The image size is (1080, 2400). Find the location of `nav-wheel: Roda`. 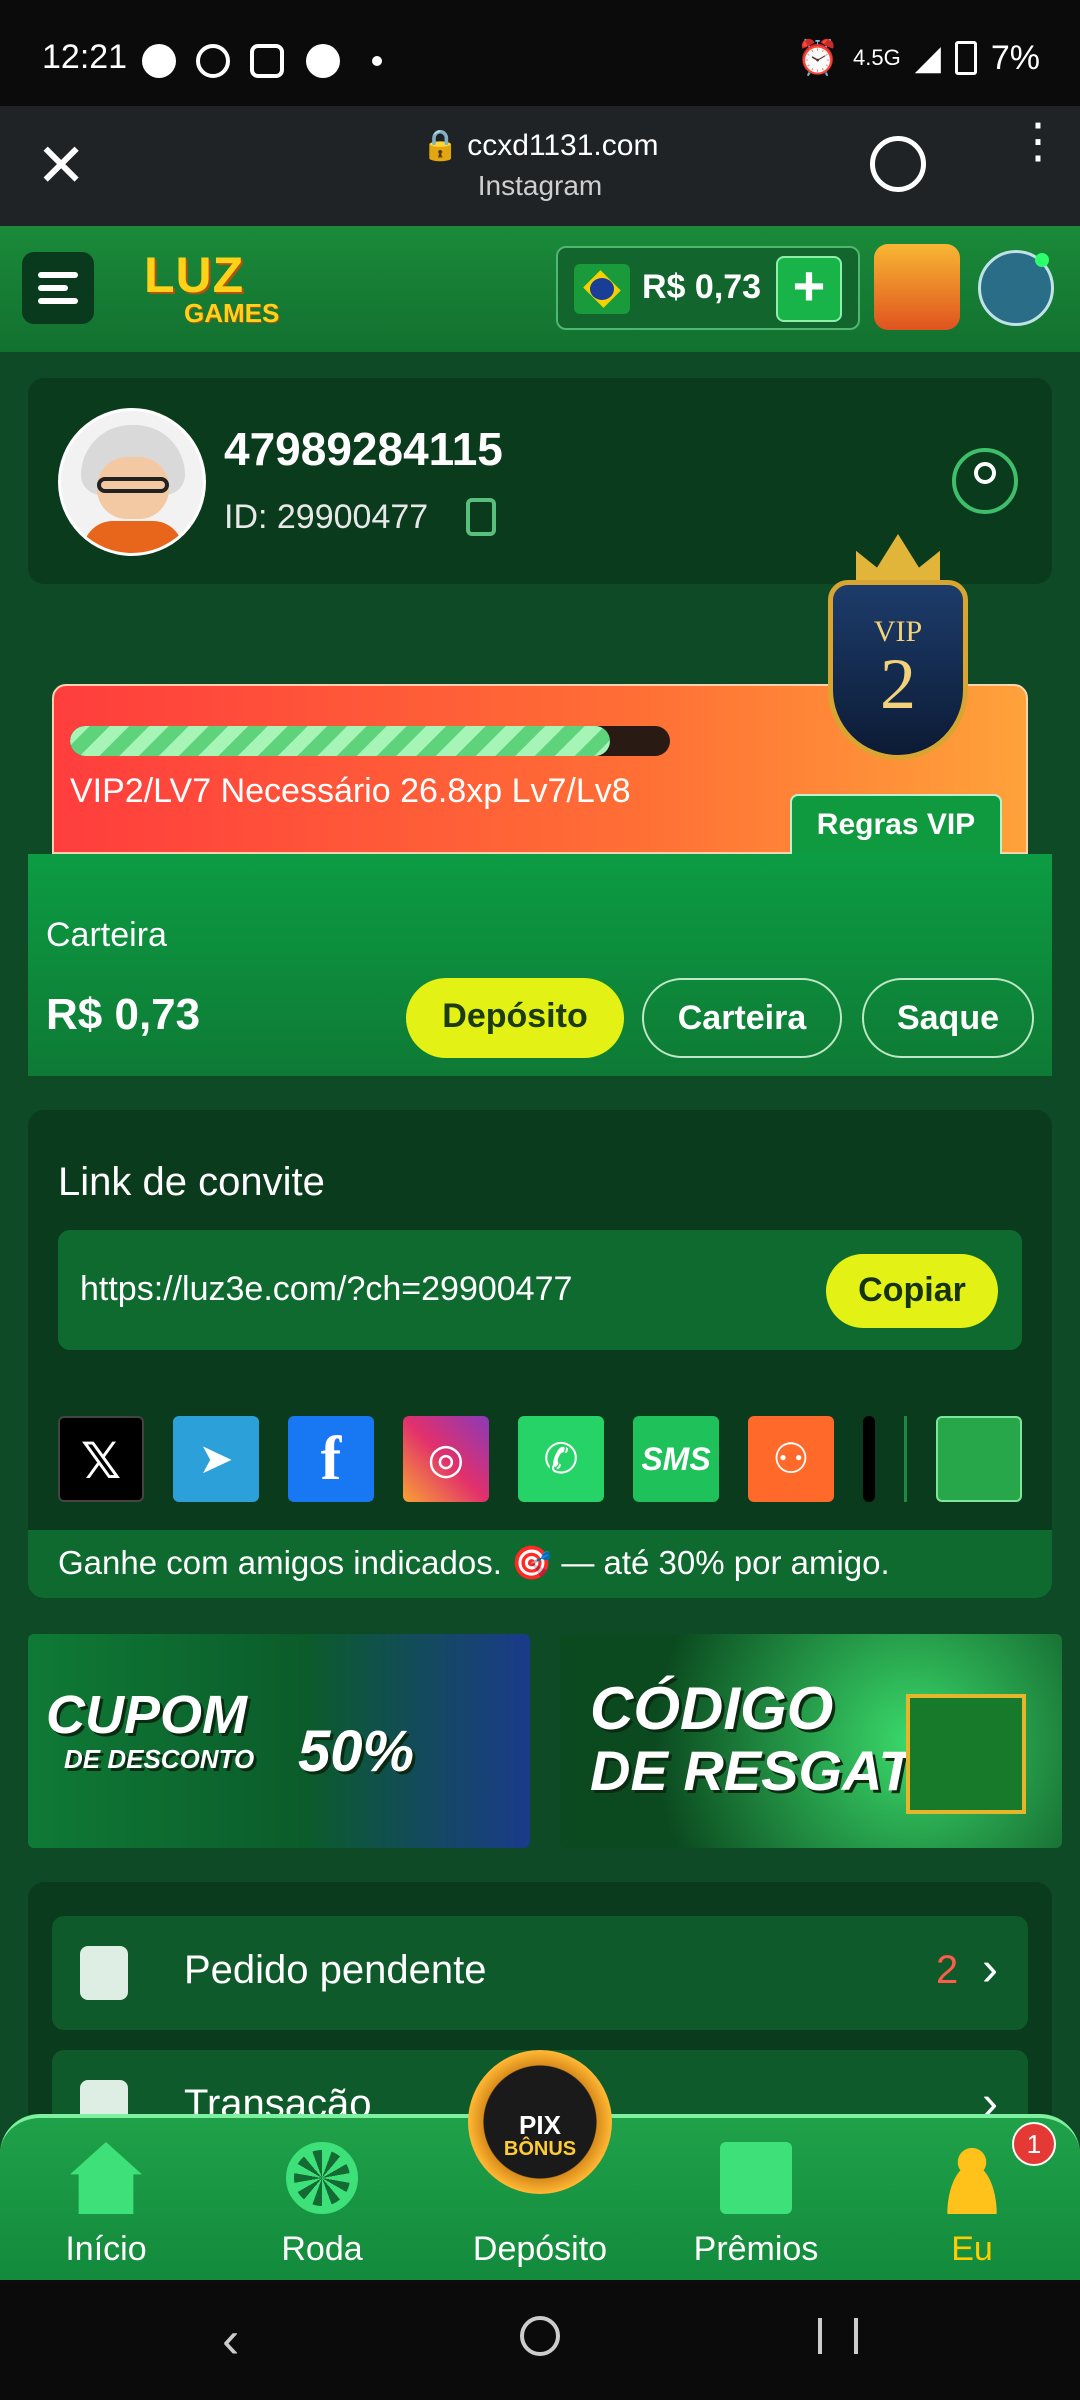

nav-wheel: Roda is located at coordinates (322, 2201).